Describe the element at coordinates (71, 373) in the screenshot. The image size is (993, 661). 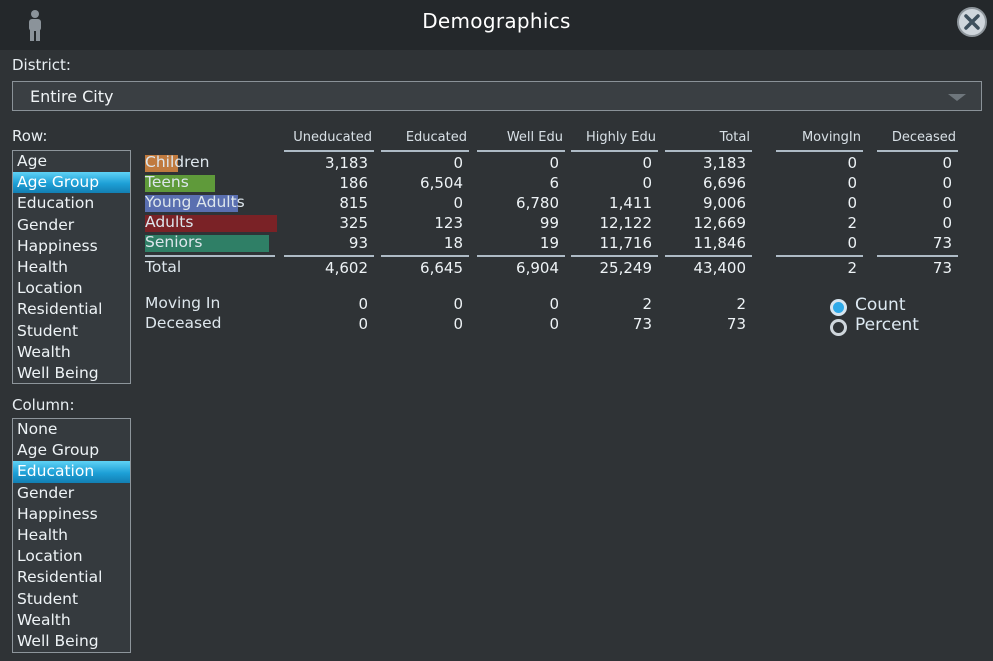
I see `row-option-well-being: Well Being` at that location.